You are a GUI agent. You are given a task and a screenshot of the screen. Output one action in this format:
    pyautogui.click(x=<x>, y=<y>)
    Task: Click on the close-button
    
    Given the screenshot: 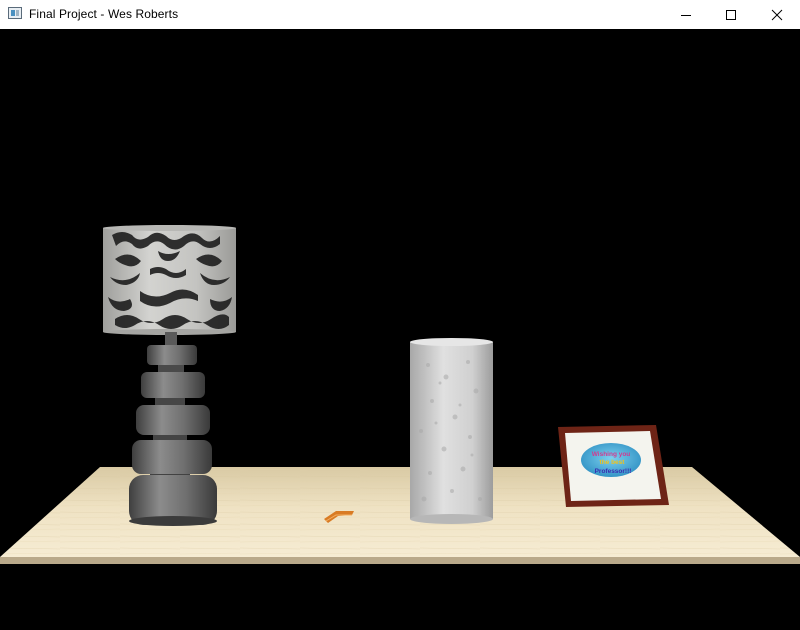 What is the action you would take?
    pyautogui.click(x=777, y=14)
    